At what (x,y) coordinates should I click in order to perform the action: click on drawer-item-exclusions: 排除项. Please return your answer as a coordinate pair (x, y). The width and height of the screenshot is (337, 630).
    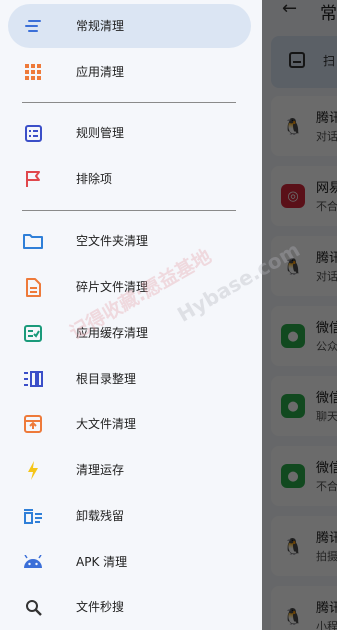
    Looking at the image, I should click on (129, 179).